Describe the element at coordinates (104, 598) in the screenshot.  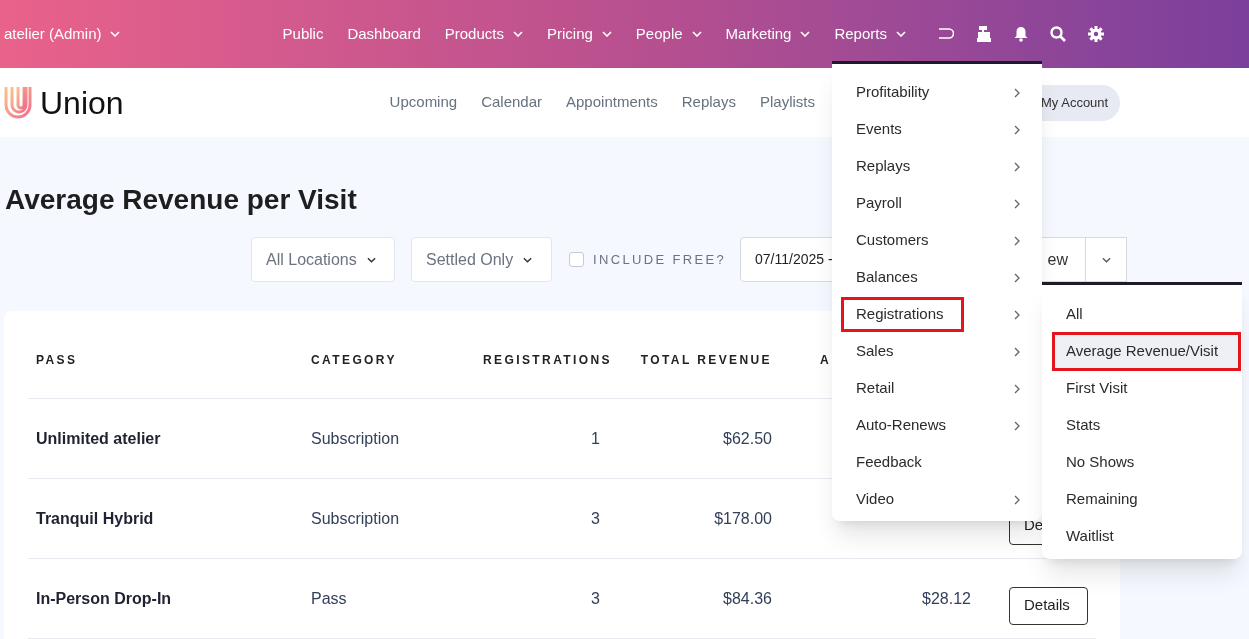
I see `pass-name: In-Person Drop-In` at that location.